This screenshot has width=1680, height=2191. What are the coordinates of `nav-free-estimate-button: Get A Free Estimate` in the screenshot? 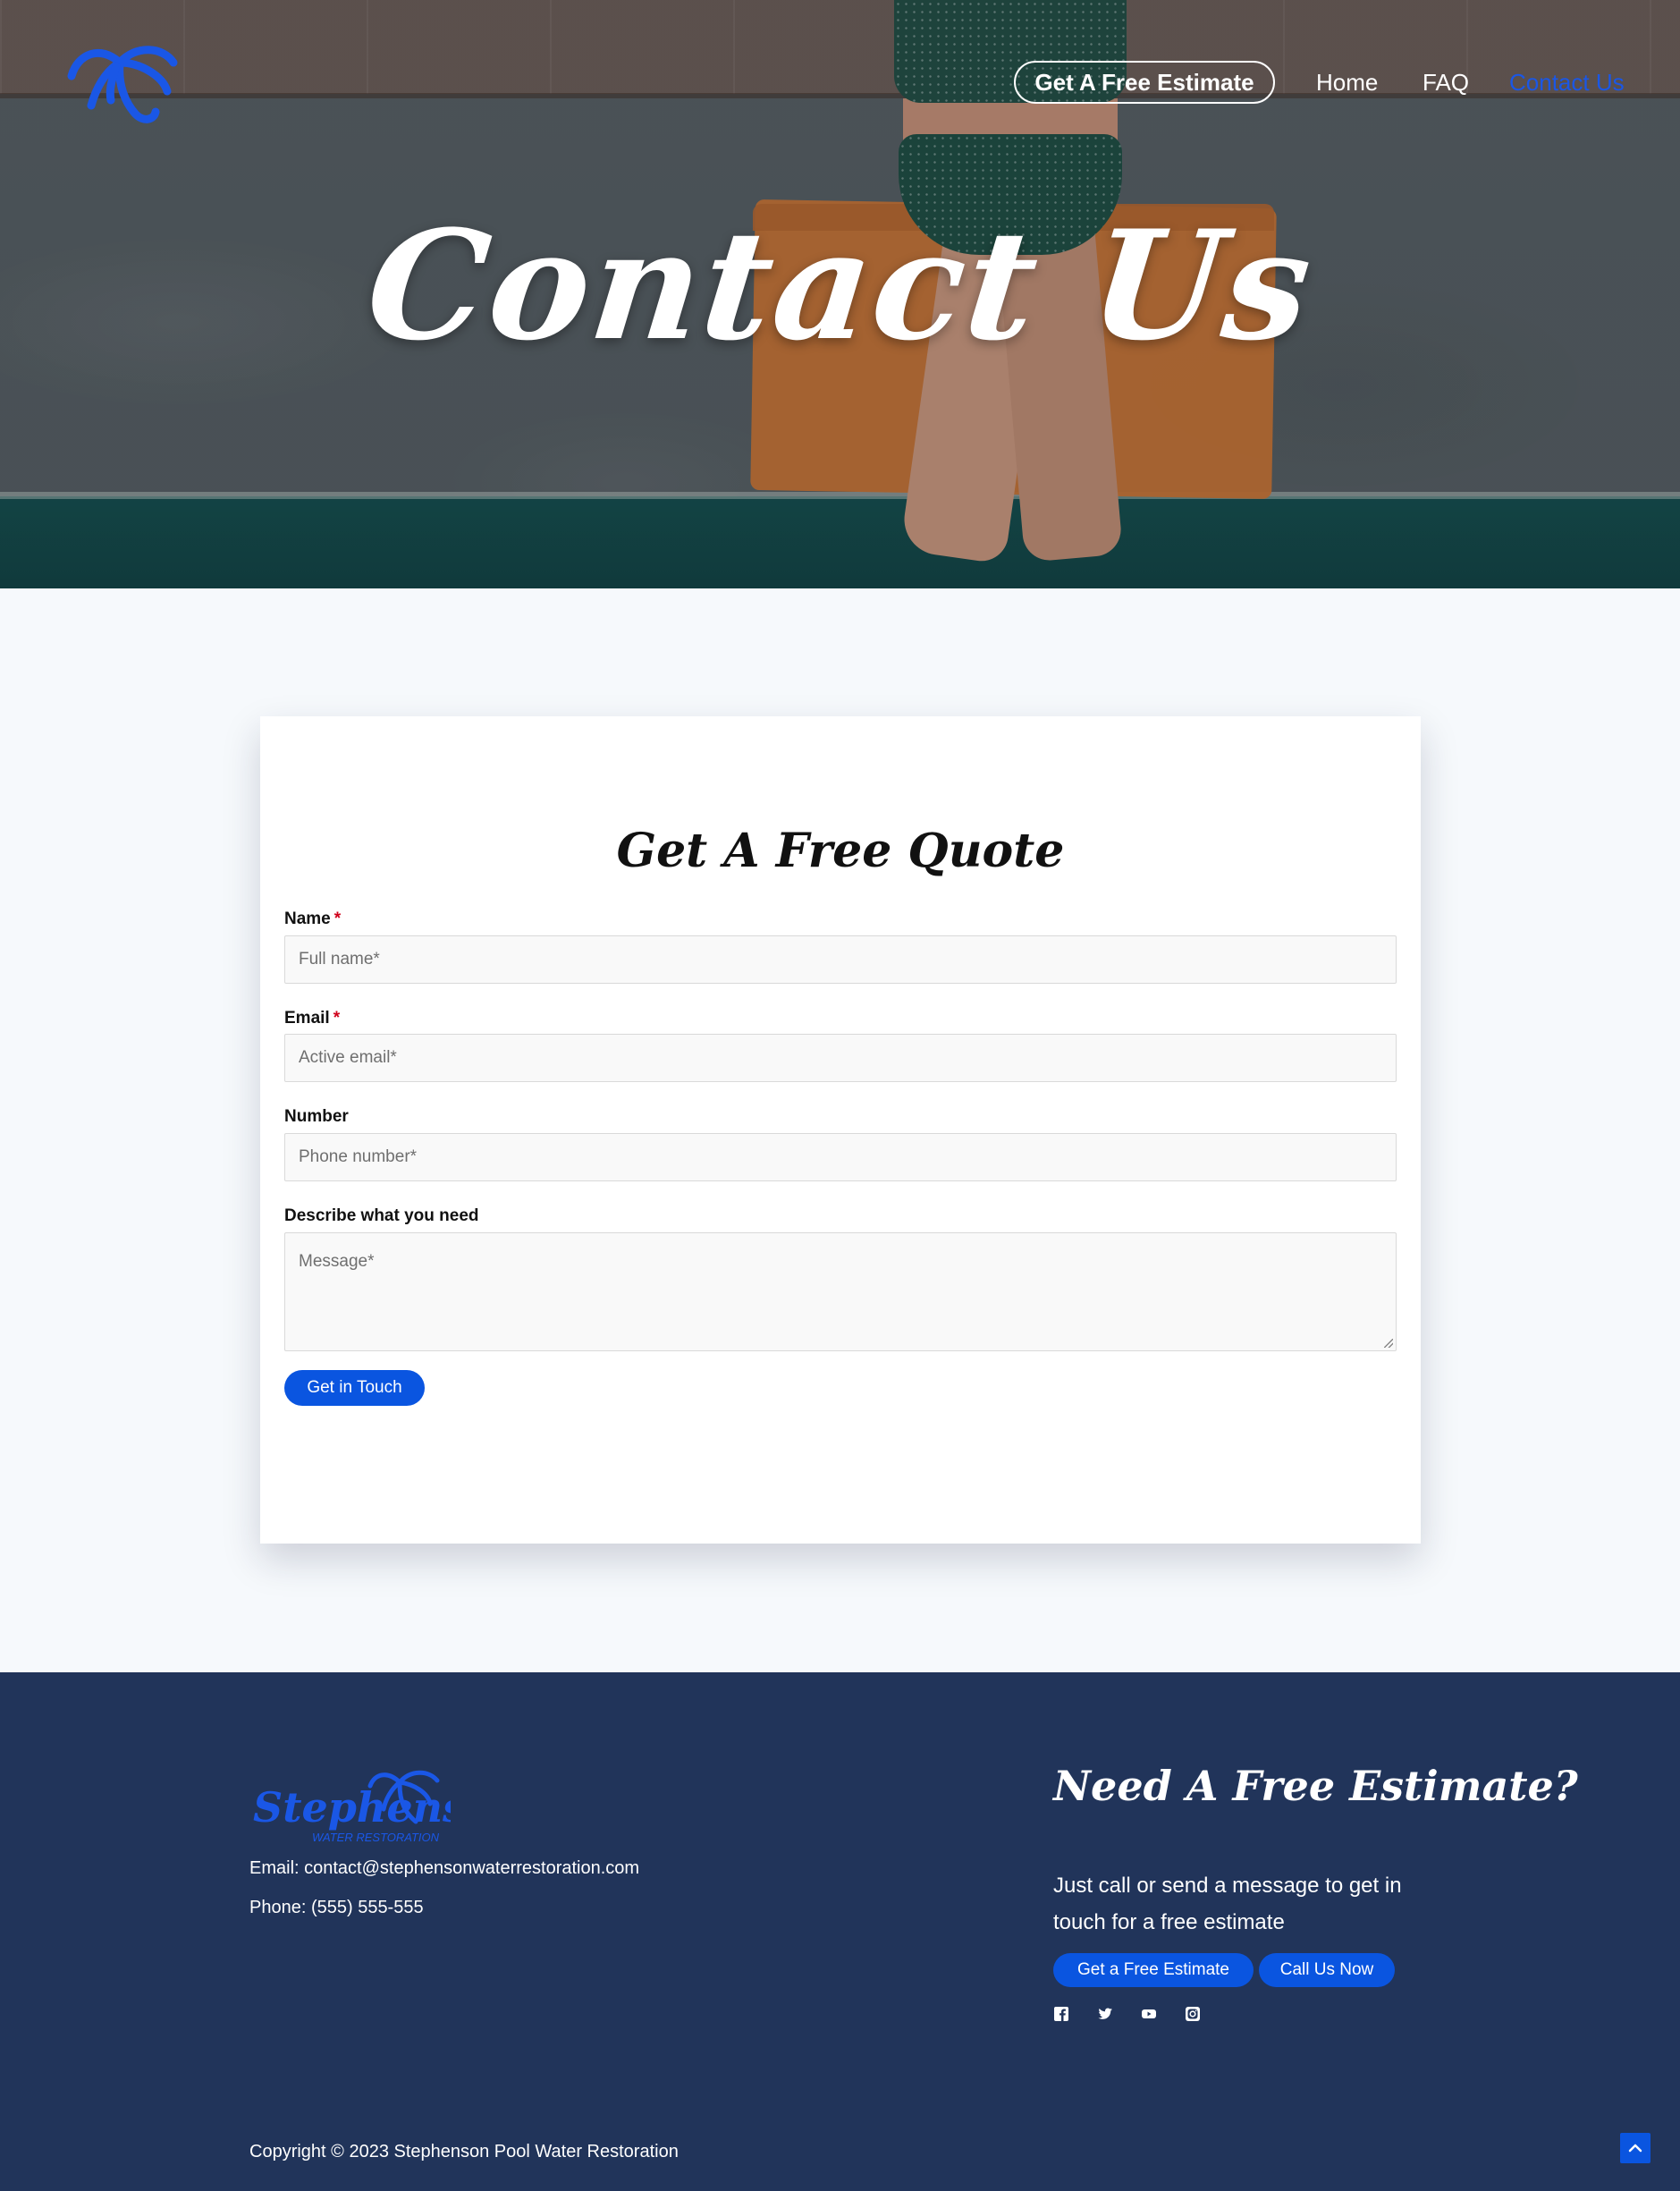 It's located at (1145, 82).